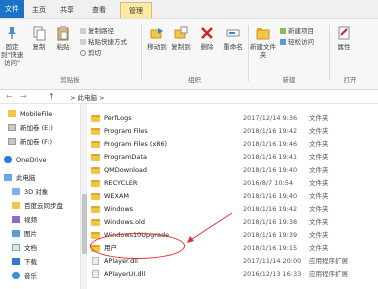 The height and width of the screenshot is (289, 378). What do you see at coordinates (210, 227) in the screenshot?
I see `annotation-arrow-icon` at bounding box center [210, 227].